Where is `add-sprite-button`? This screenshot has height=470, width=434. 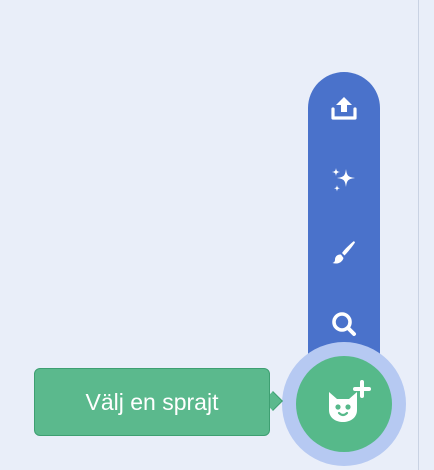 add-sprite-button is located at coordinates (344, 404).